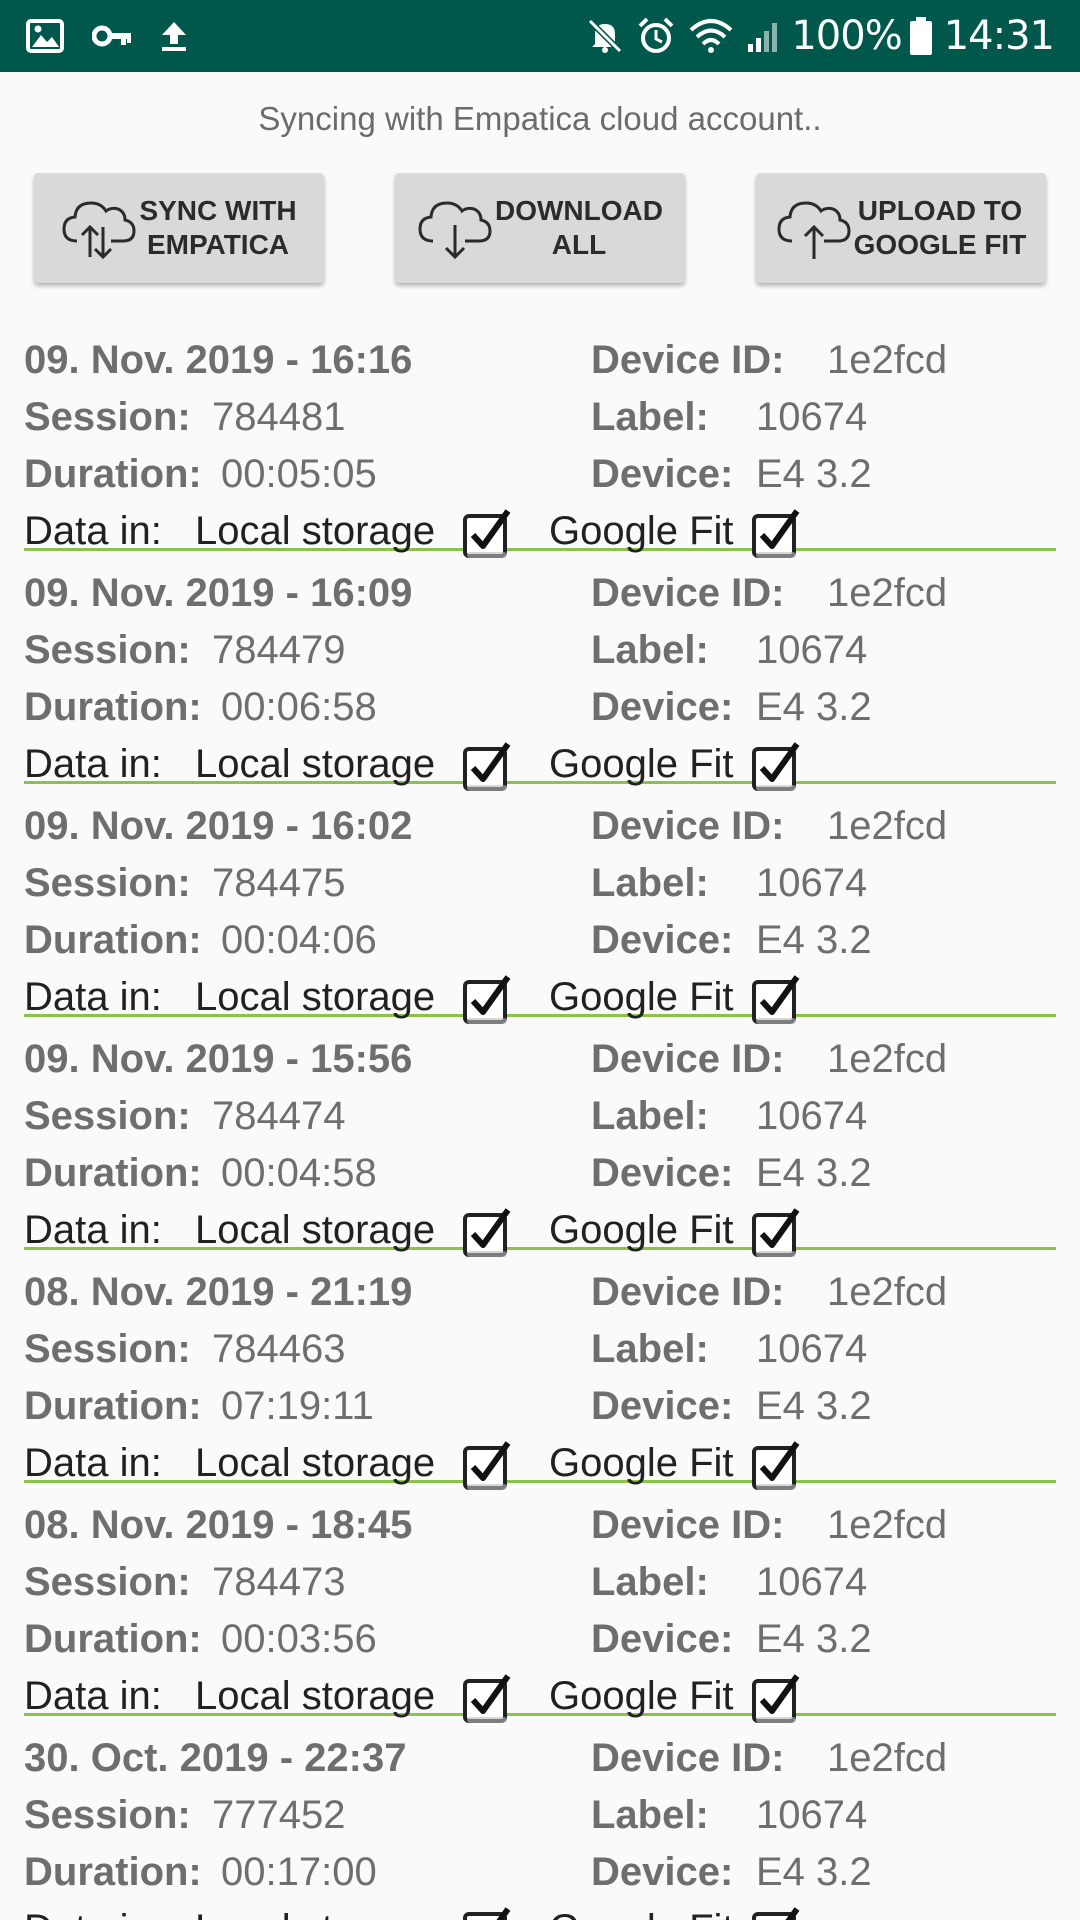 This screenshot has width=1080, height=1920. Describe the element at coordinates (540, 707) in the screenshot. I see `session-row-duration: Duration: 00:06:58 Device: E4 3.2` at that location.